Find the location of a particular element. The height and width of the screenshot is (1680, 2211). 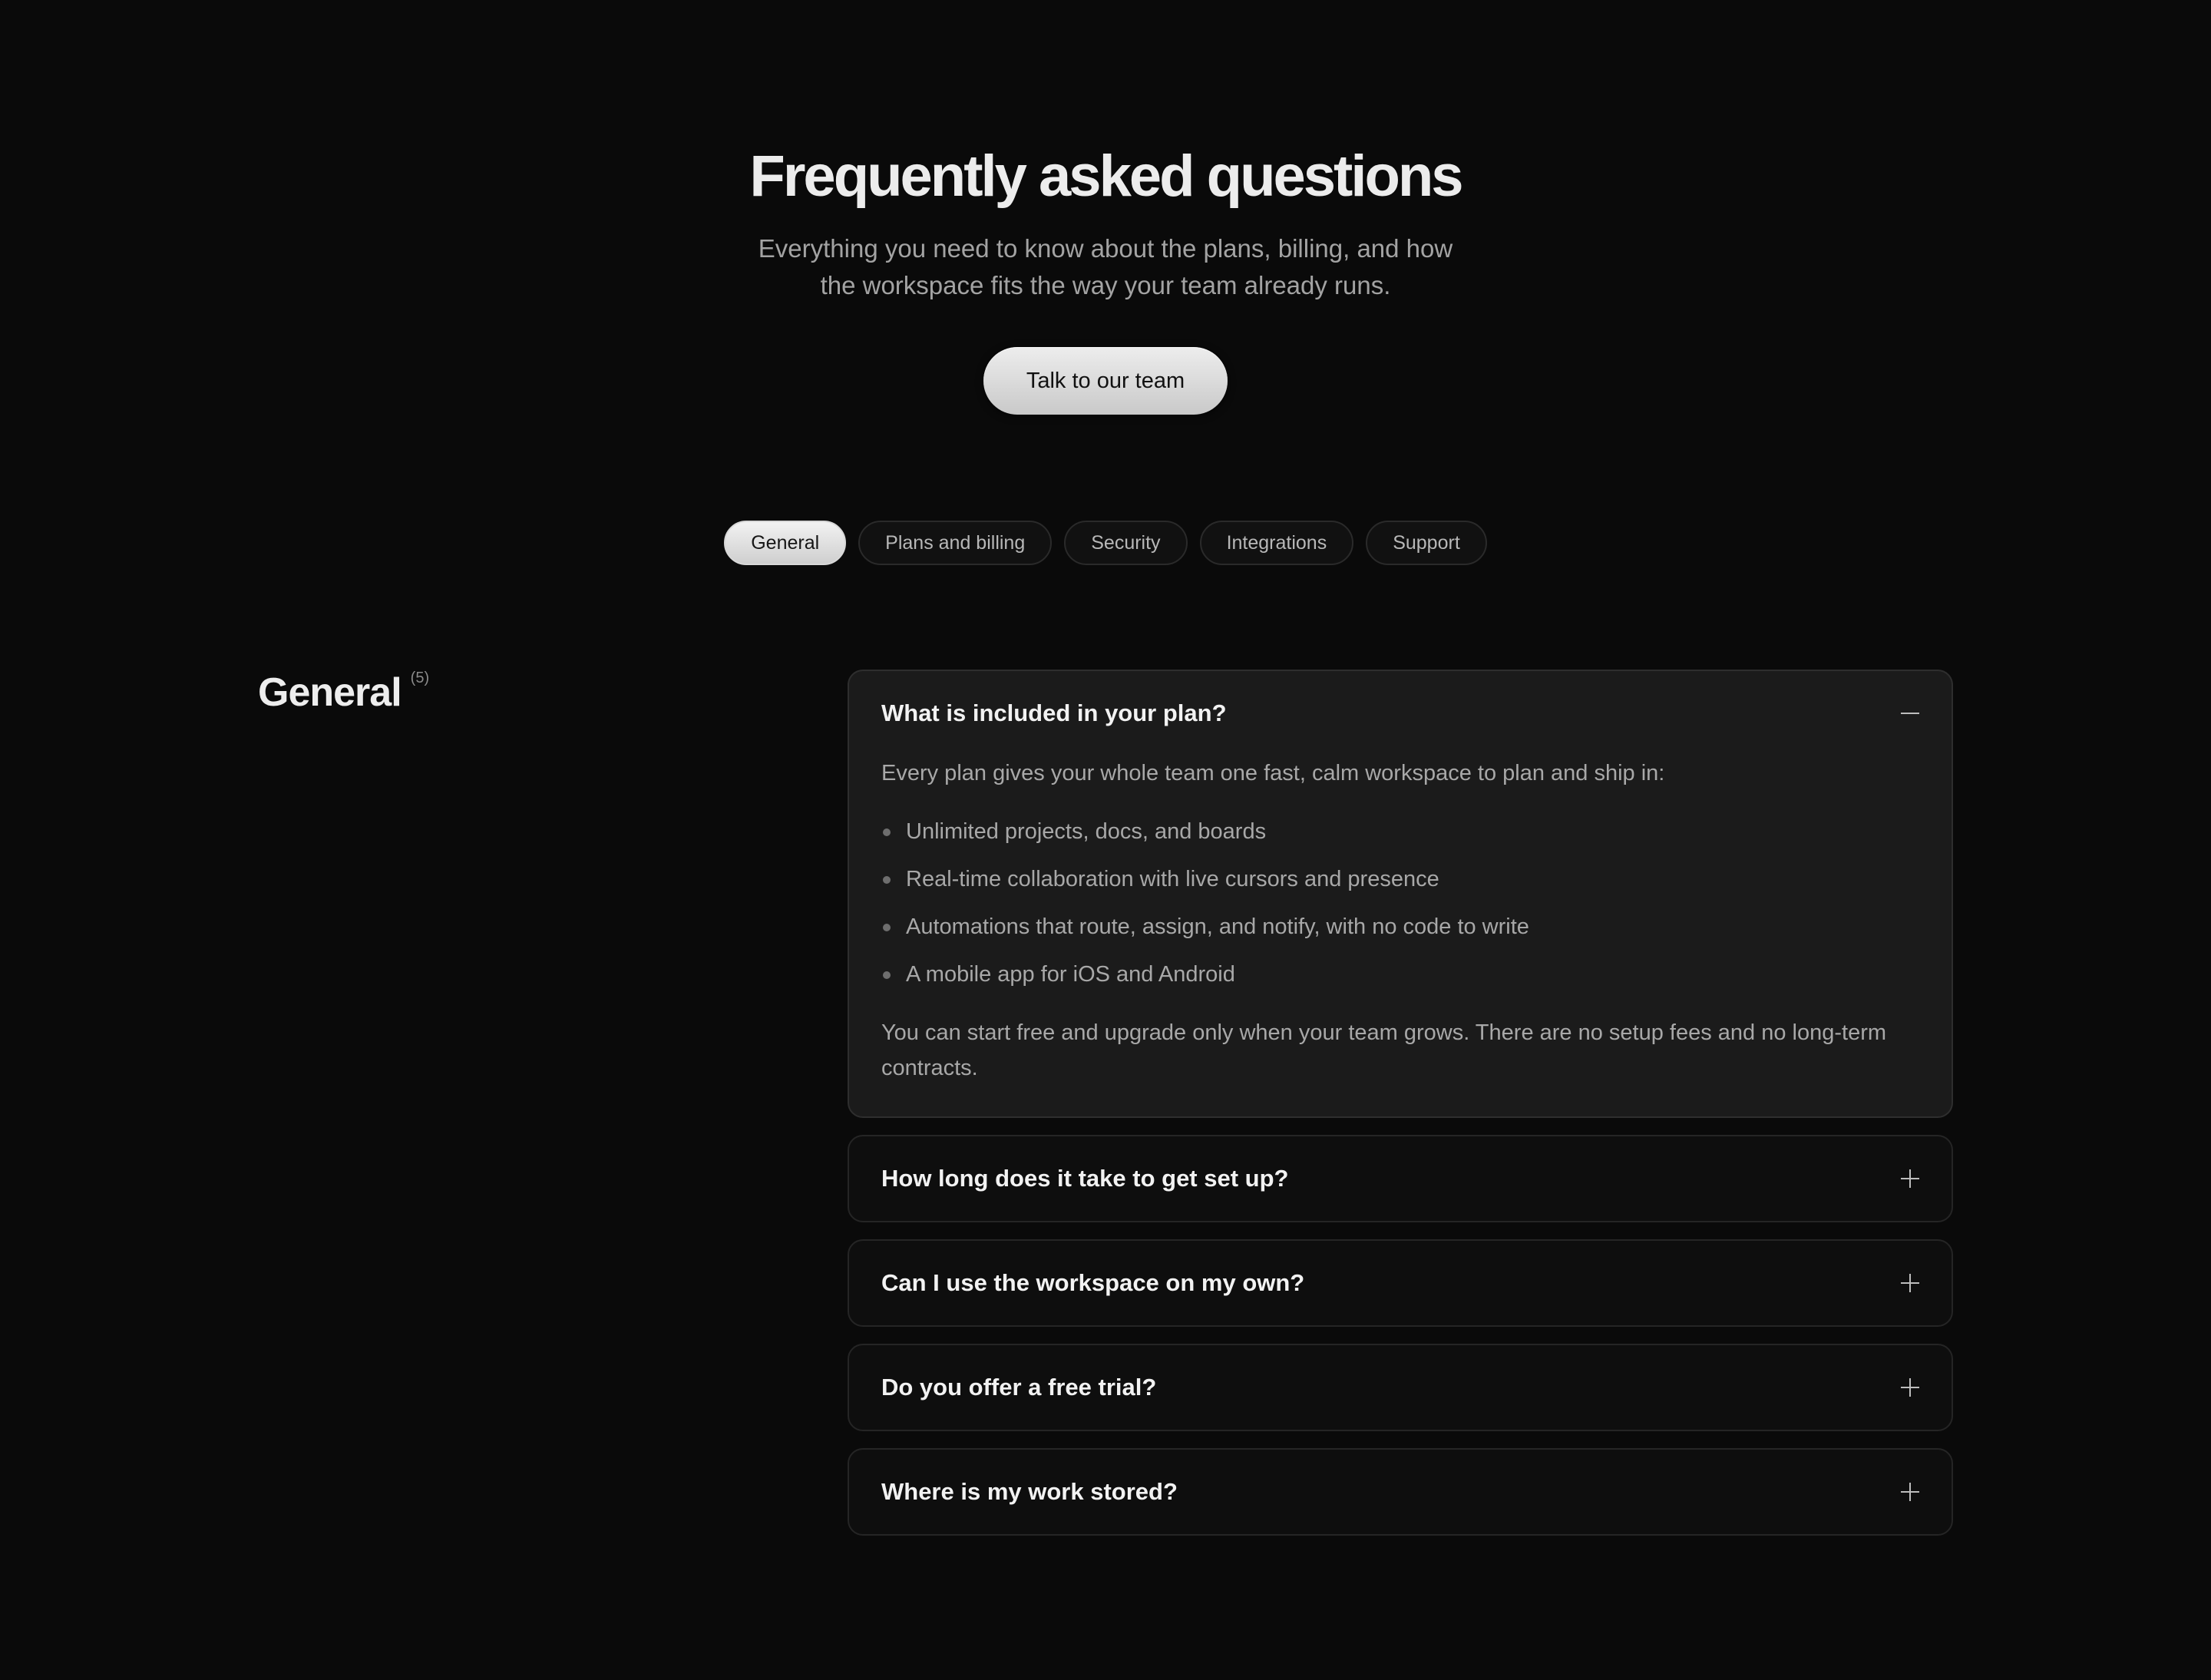

tab-integrations: Integrations is located at coordinates (1276, 543).